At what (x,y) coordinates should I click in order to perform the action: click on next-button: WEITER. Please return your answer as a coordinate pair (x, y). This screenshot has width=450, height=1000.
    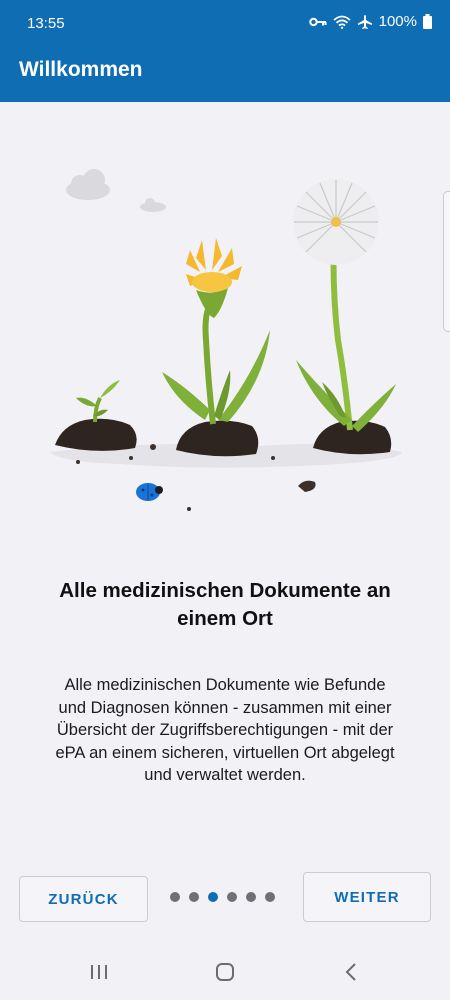
    Looking at the image, I should click on (367, 897).